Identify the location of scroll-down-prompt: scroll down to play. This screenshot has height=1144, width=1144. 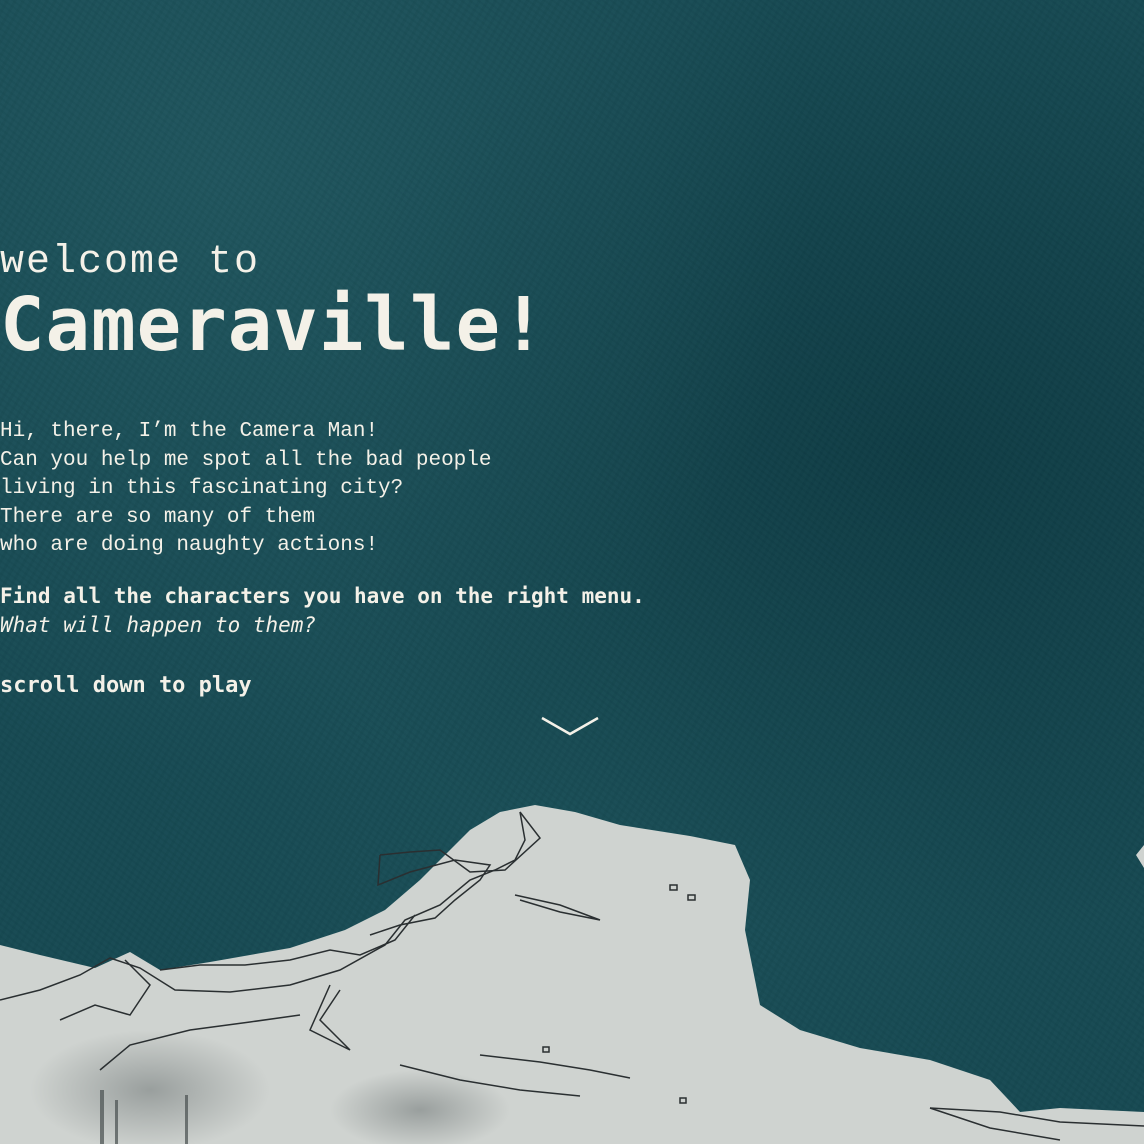
(572, 685).